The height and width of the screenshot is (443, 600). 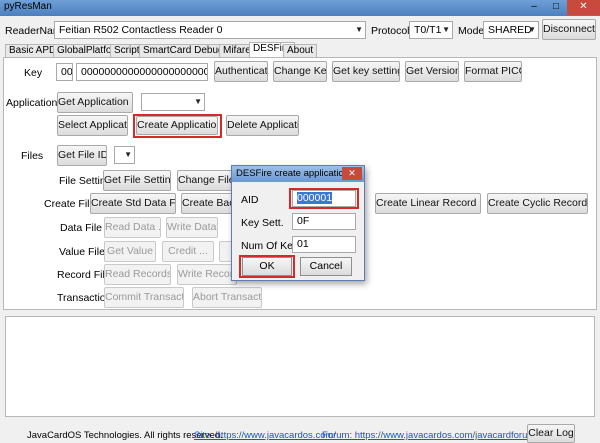 What do you see at coordinates (556, 7) in the screenshot?
I see `maximize-icon: □` at bounding box center [556, 7].